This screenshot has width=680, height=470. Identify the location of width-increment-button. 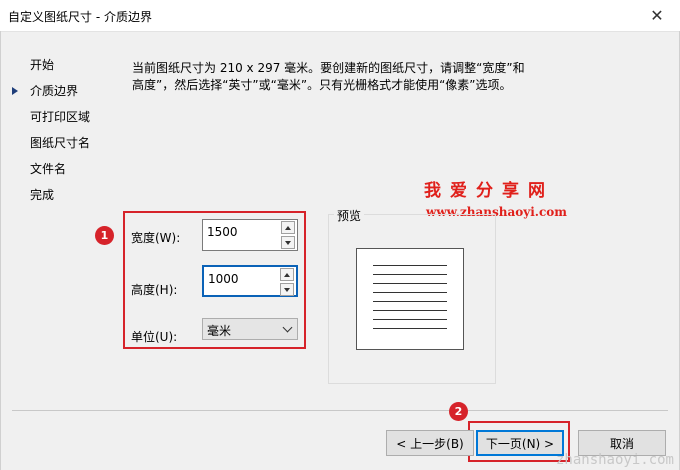
(288, 227).